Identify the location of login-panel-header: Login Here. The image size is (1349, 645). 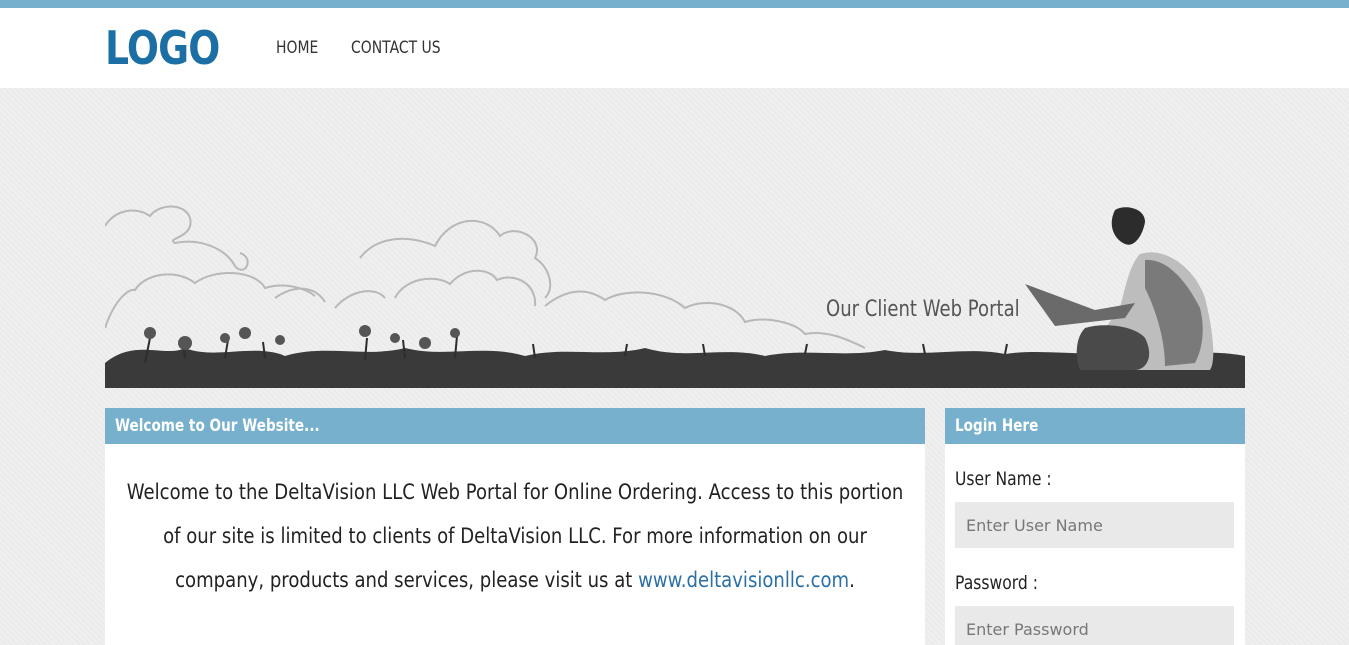
(1095, 426).